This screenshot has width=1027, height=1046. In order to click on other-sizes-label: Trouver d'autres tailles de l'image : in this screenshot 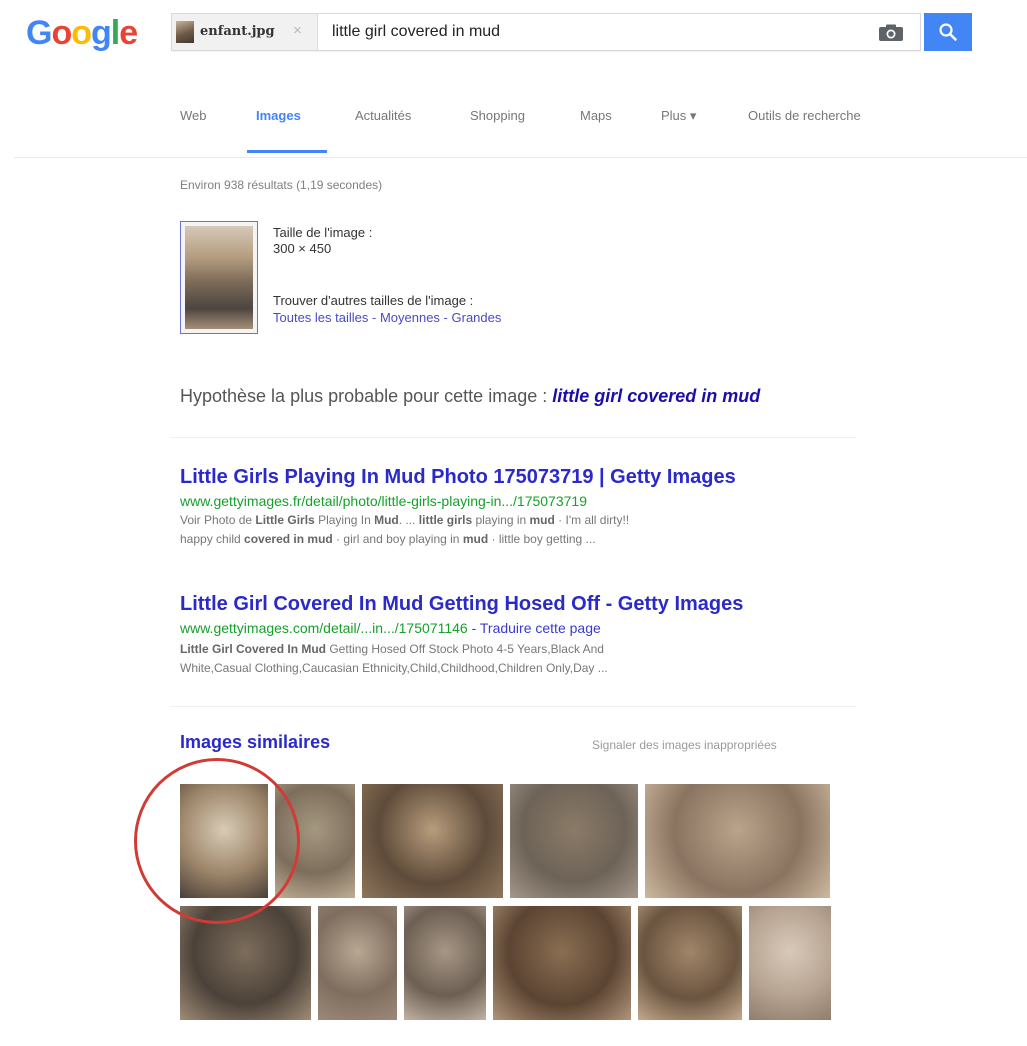, I will do `click(373, 300)`.